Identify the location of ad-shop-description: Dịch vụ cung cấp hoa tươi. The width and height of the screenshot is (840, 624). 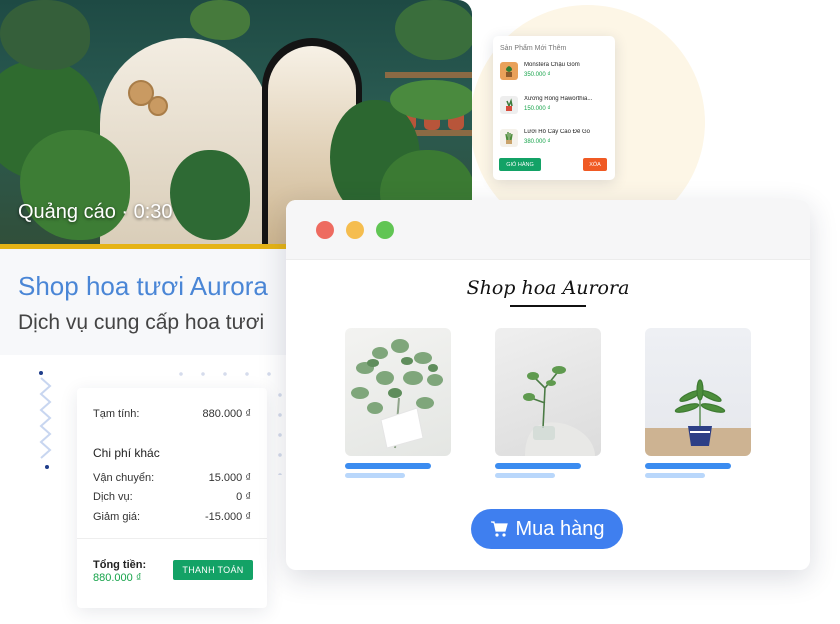
(141, 322).